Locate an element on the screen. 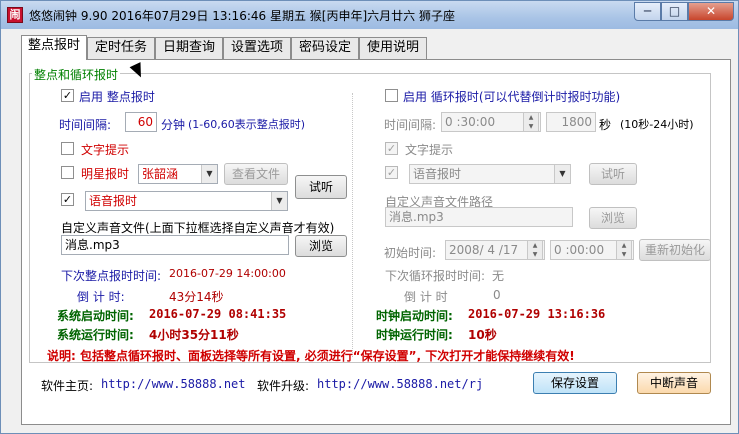 This screenshot has width=739, height=434. minimize-button: ─ is located at coordinates (647, 11).